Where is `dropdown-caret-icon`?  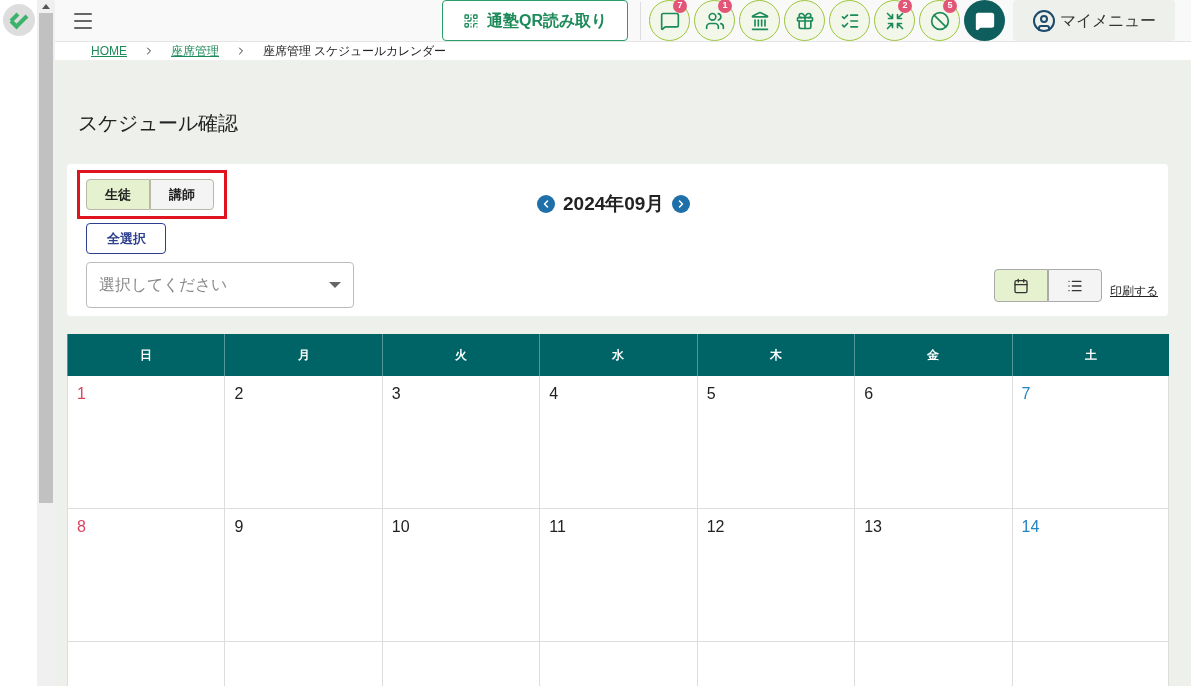
dropdown-caret-icon is located at coordinates (335, 285).